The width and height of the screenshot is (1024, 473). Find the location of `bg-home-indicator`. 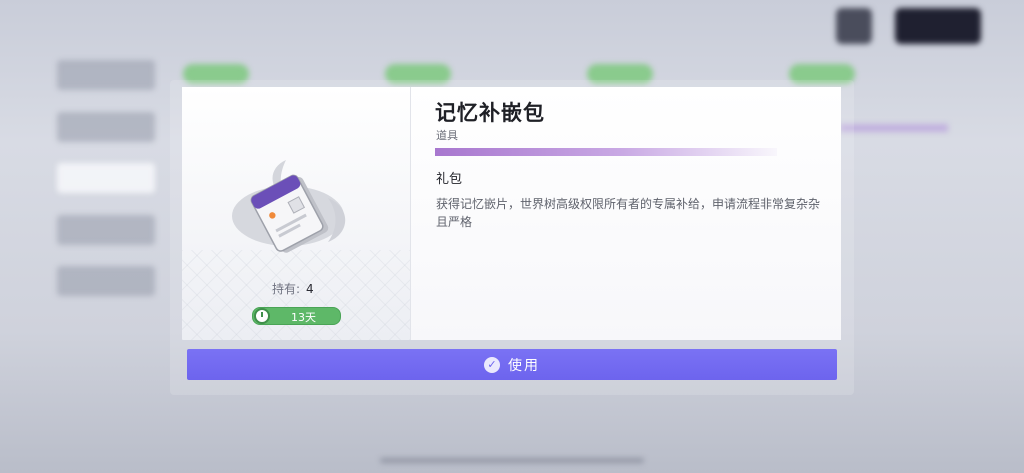

bg-home-indicator is located at coordinates (512, 460).